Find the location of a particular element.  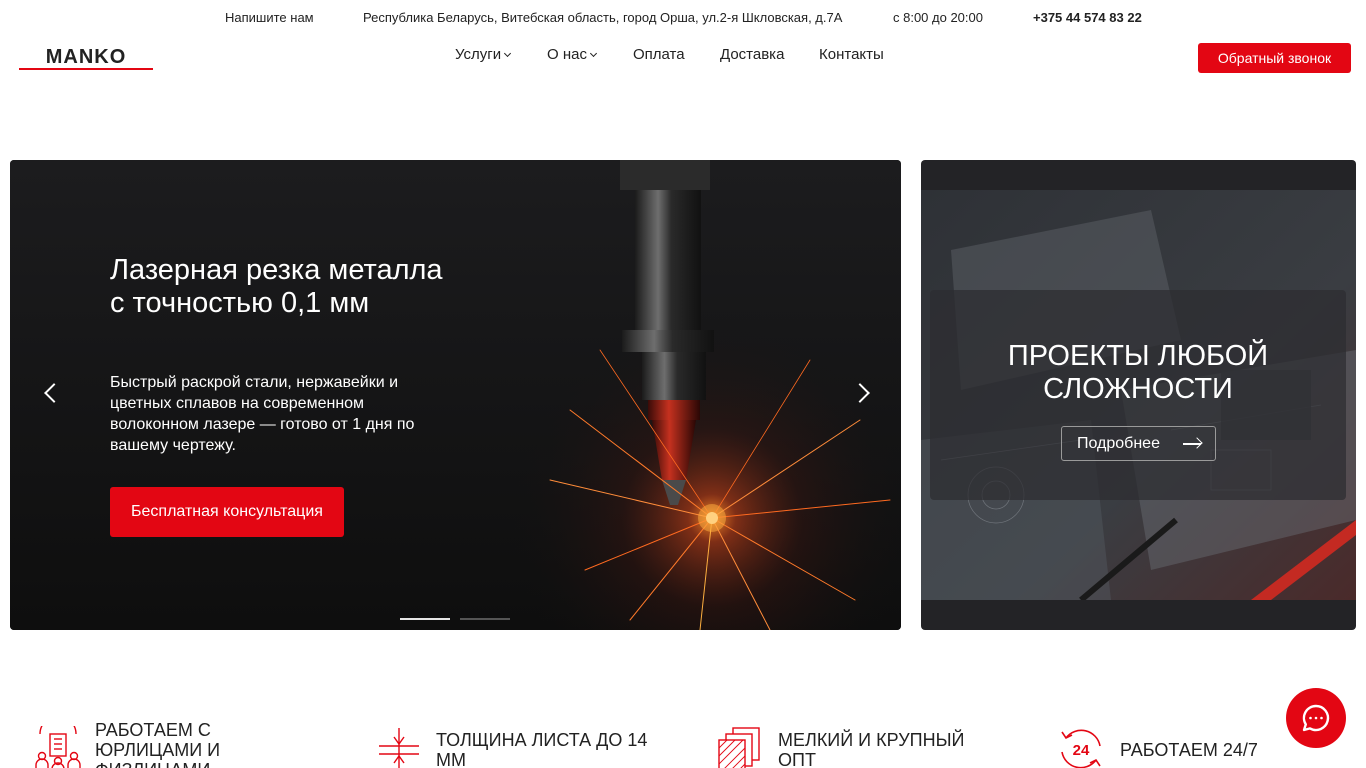

nav-item-contacts: Контакты is located at coordinates (851, 54).